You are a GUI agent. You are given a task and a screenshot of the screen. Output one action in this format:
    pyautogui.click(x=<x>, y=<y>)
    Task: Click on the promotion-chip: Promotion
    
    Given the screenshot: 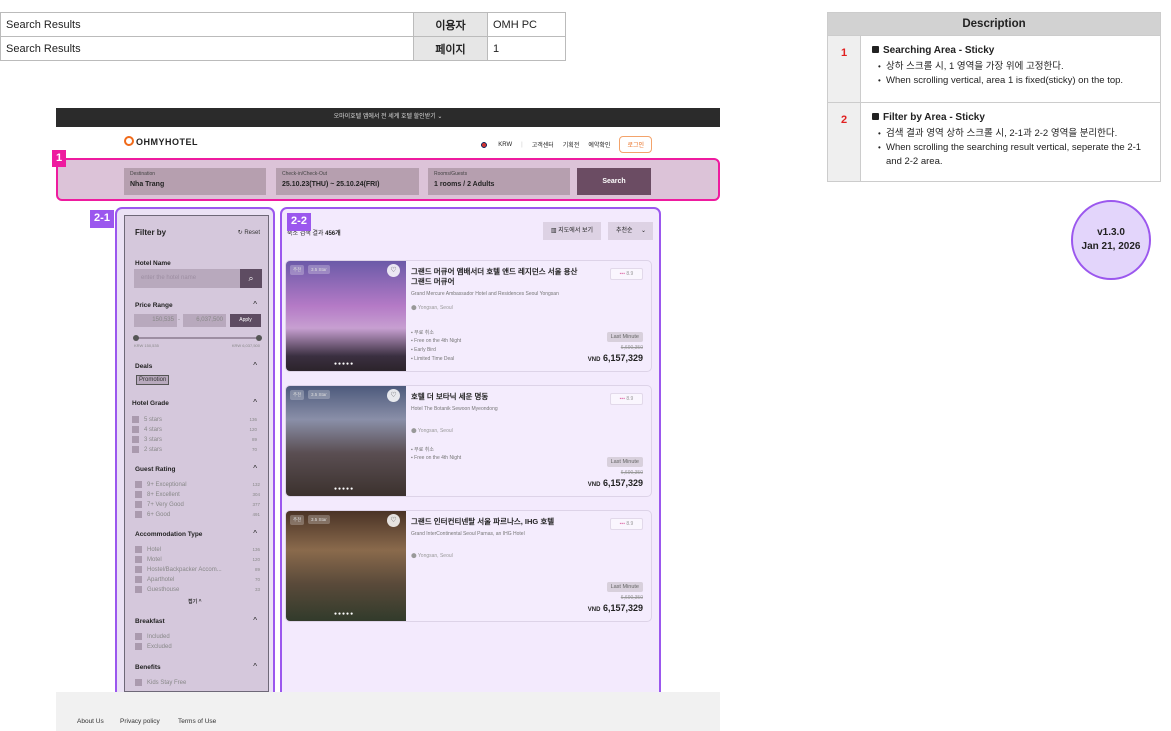 What is the action you would take?
    pyautogui.click(x=153, y=380)
    